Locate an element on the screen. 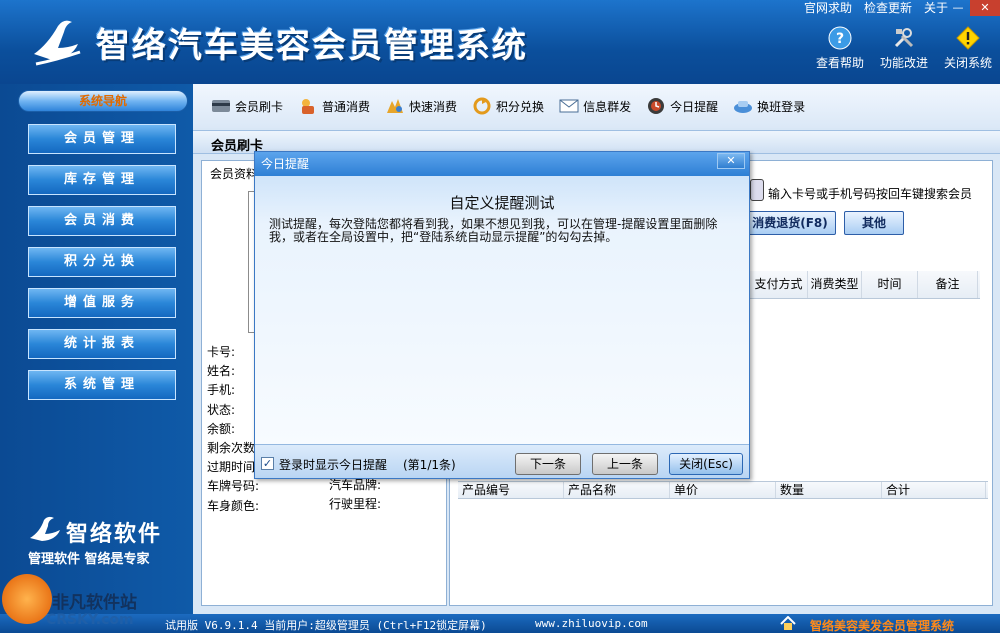  consume-grid-header: 支付方式 消费类型 时间 备注 is located at coordinates (865, 285).